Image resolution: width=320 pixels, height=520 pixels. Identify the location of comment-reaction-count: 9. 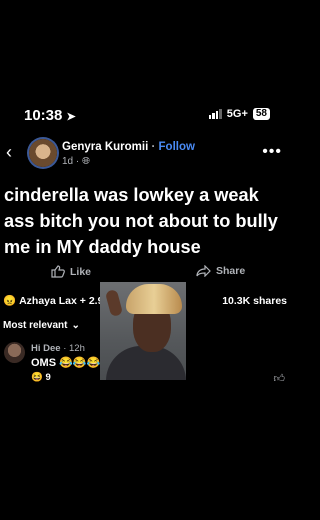
(48, 377).